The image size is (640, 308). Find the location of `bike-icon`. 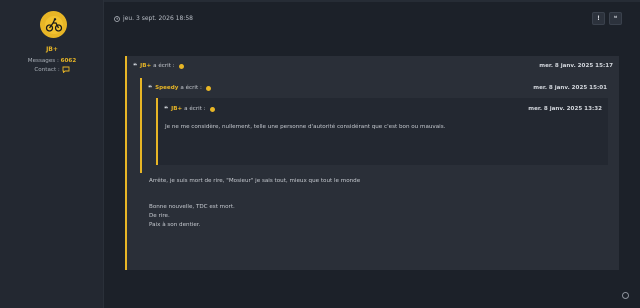

bike-icon is located at coordinates (53, 24).